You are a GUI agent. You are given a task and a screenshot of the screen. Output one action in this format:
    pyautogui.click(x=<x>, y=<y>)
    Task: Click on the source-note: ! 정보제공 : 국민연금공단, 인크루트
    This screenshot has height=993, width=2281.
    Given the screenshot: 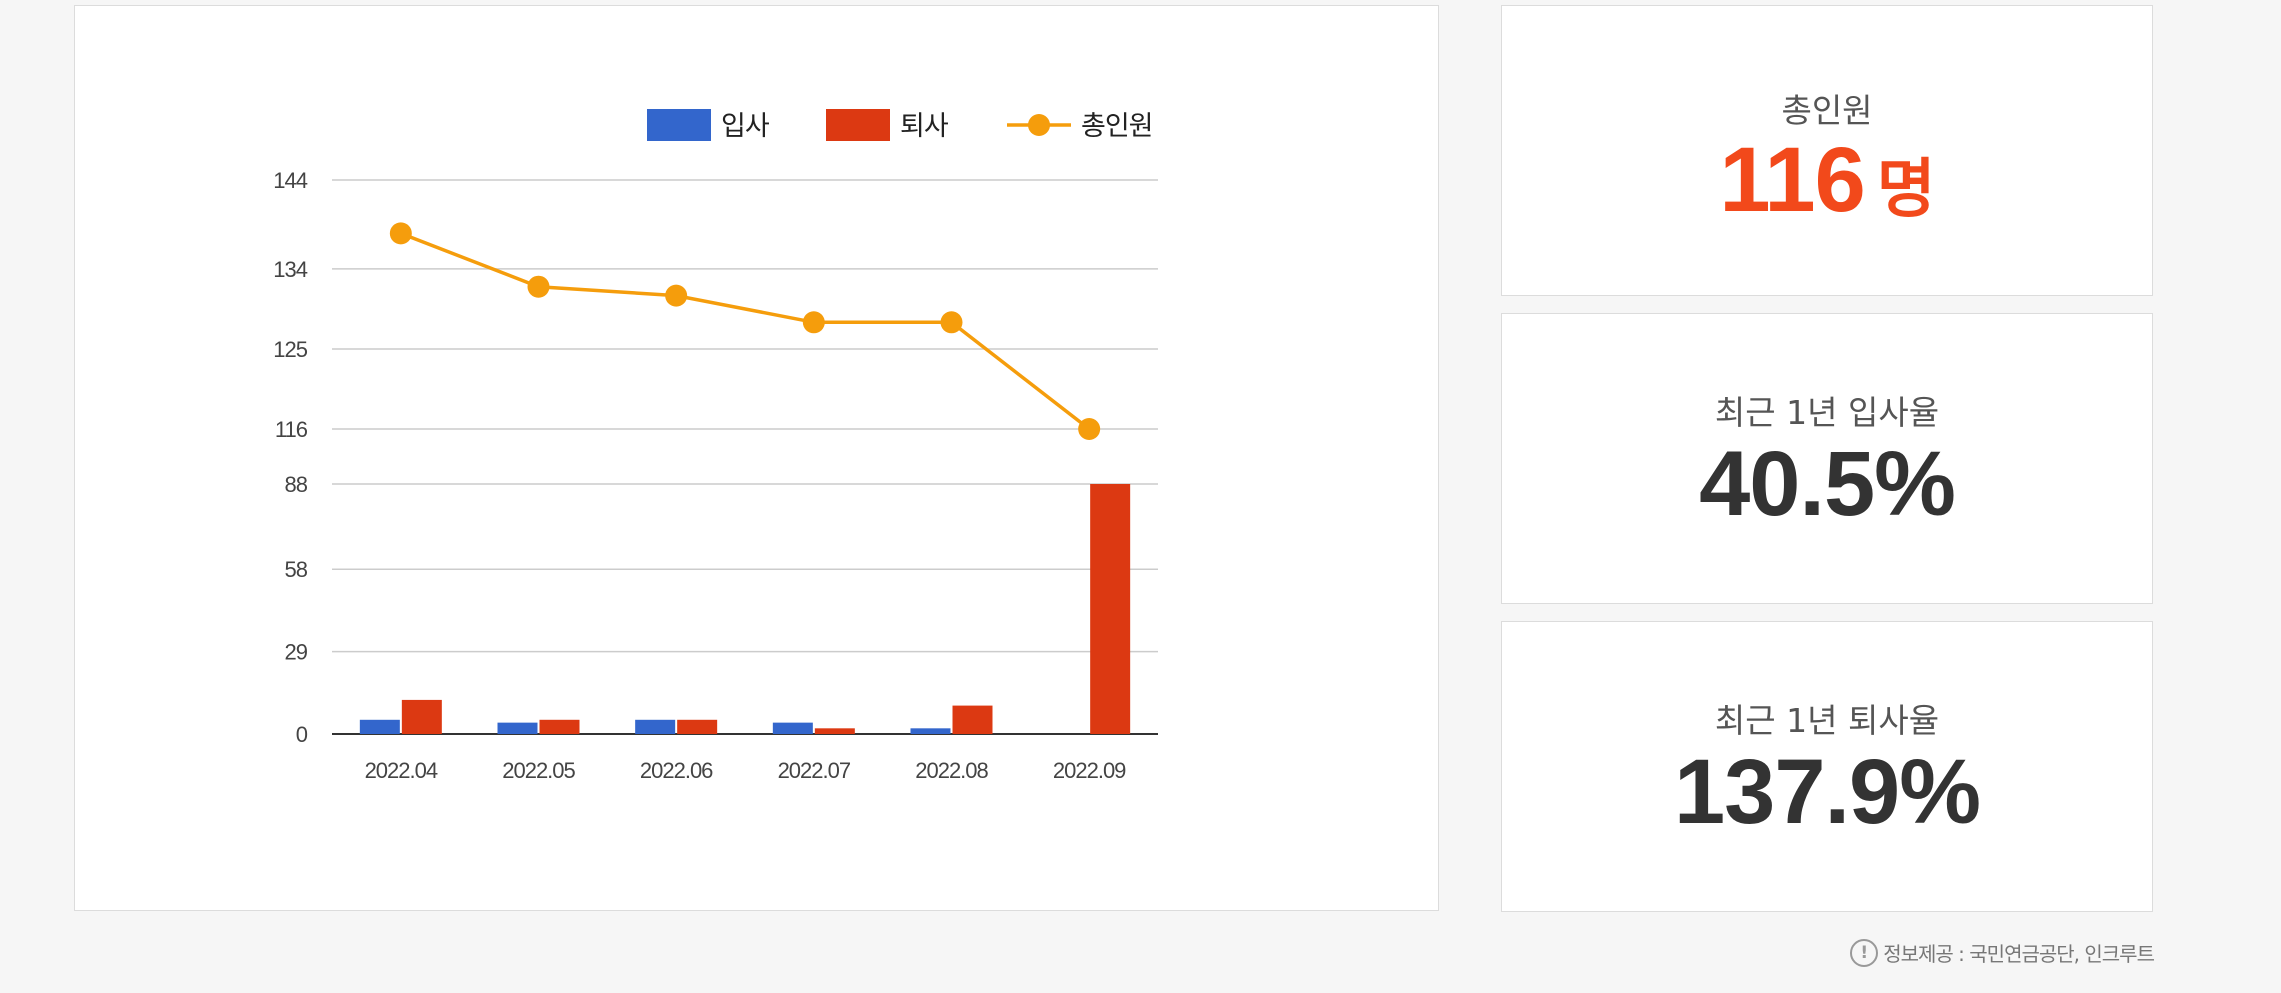 What is the action you would take?
    pyautogui.click(x=2002, y=952)
    